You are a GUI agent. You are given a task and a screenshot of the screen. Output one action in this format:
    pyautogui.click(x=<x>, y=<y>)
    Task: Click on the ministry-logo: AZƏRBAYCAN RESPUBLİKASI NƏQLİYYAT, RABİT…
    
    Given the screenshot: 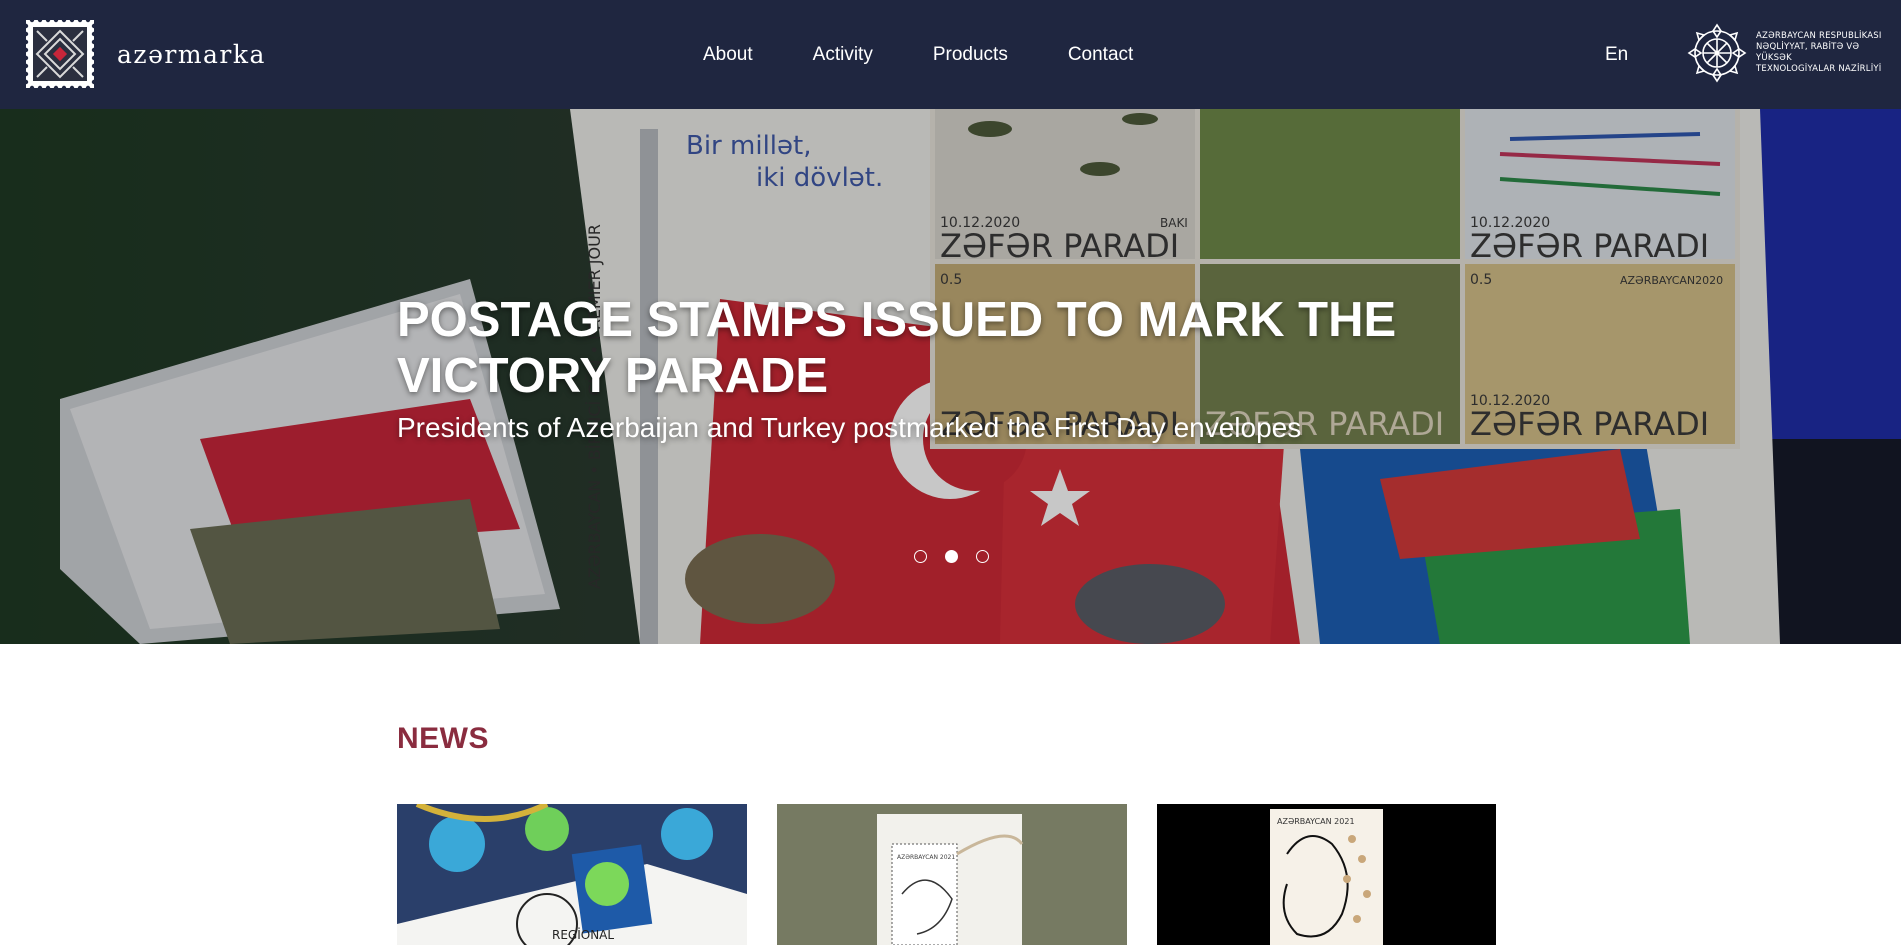 What is the action you would take?
    pyautogui.click(x=1791, y=53)
    